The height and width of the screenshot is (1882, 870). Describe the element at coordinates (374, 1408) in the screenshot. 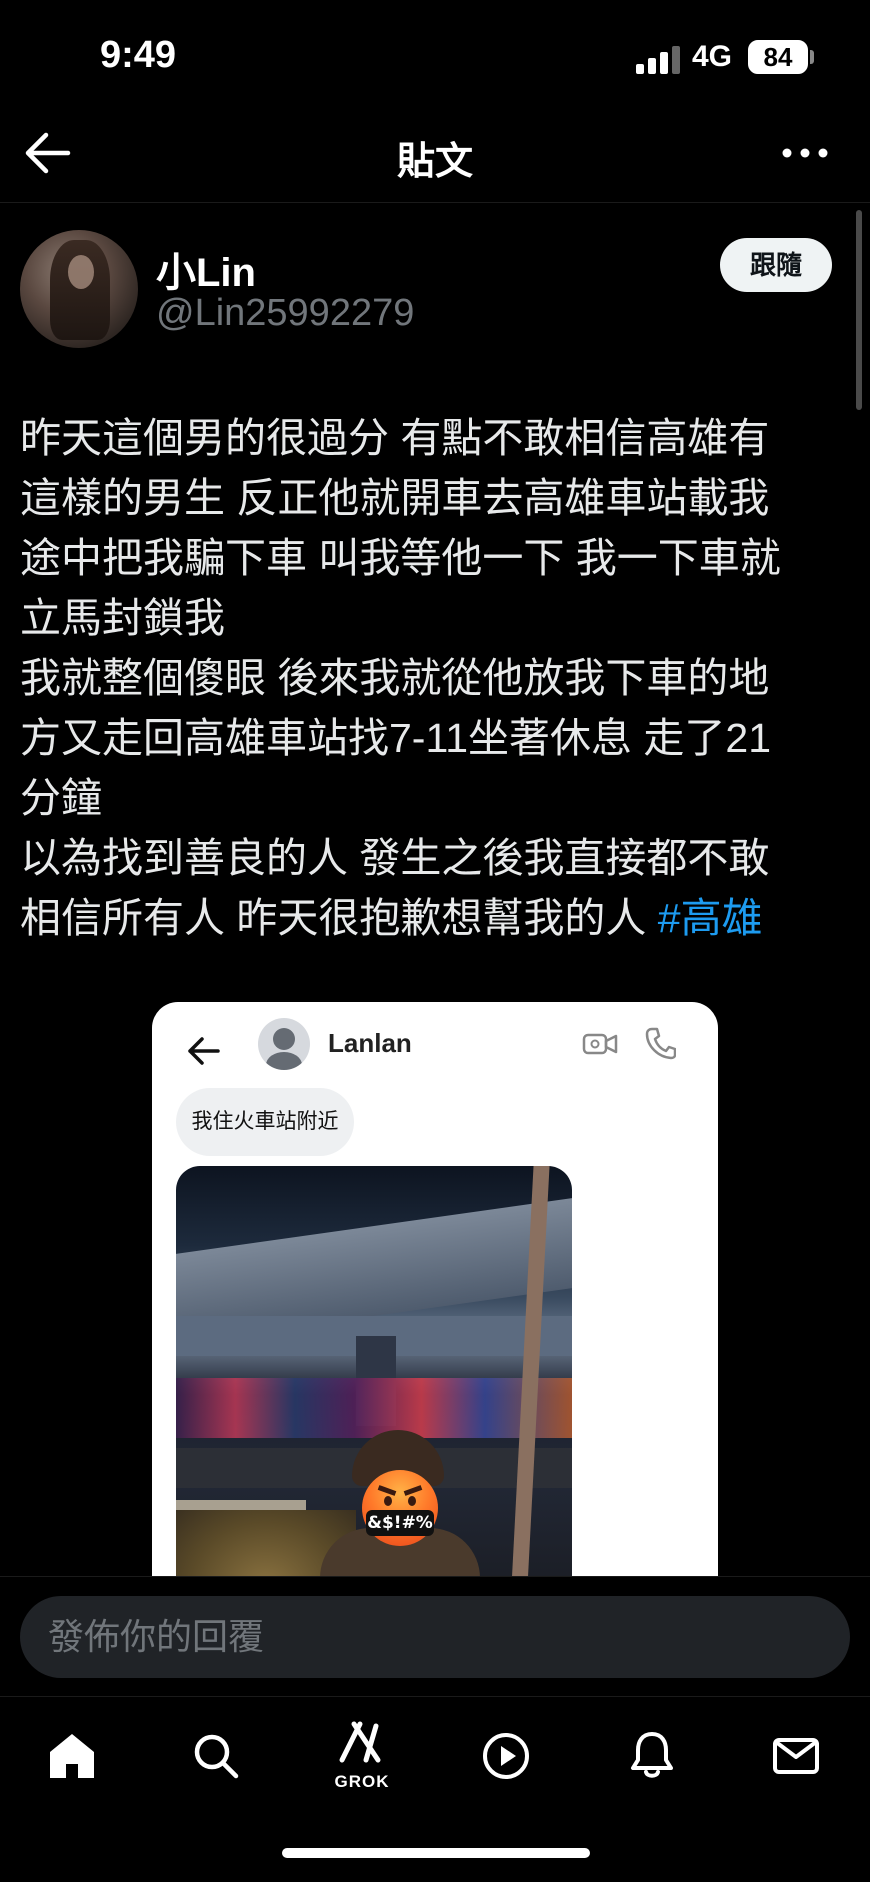

I see `photo-city-lights` at that location.